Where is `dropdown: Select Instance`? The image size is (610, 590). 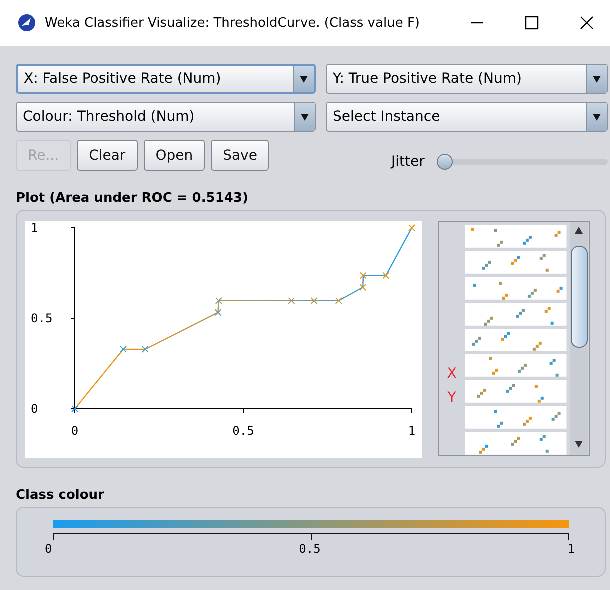
dropdown: Select Instance is located at coordinates (467, 117).